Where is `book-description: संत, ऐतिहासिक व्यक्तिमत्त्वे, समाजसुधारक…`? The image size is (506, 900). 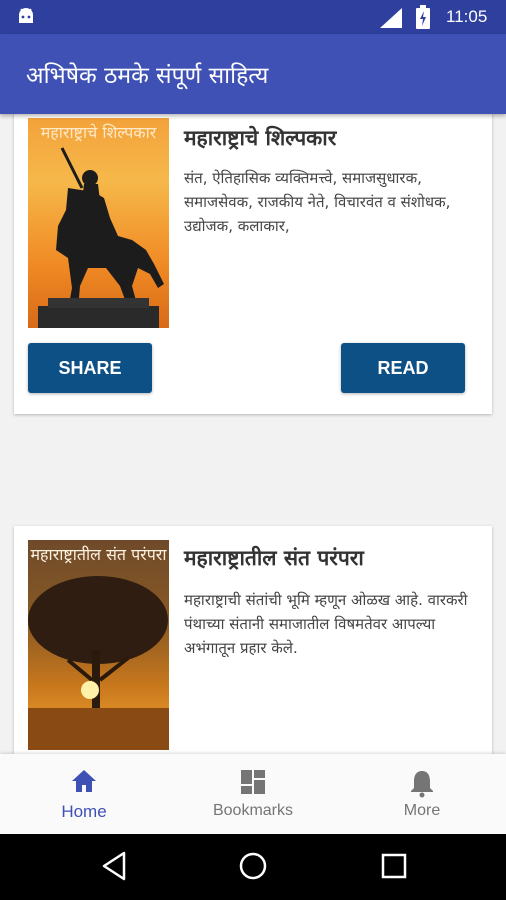 book-description: संत, ऐतिहासिक व्यक्तिमत्त्वे, समाजसुधारक… is located at coordinates (317, 202).